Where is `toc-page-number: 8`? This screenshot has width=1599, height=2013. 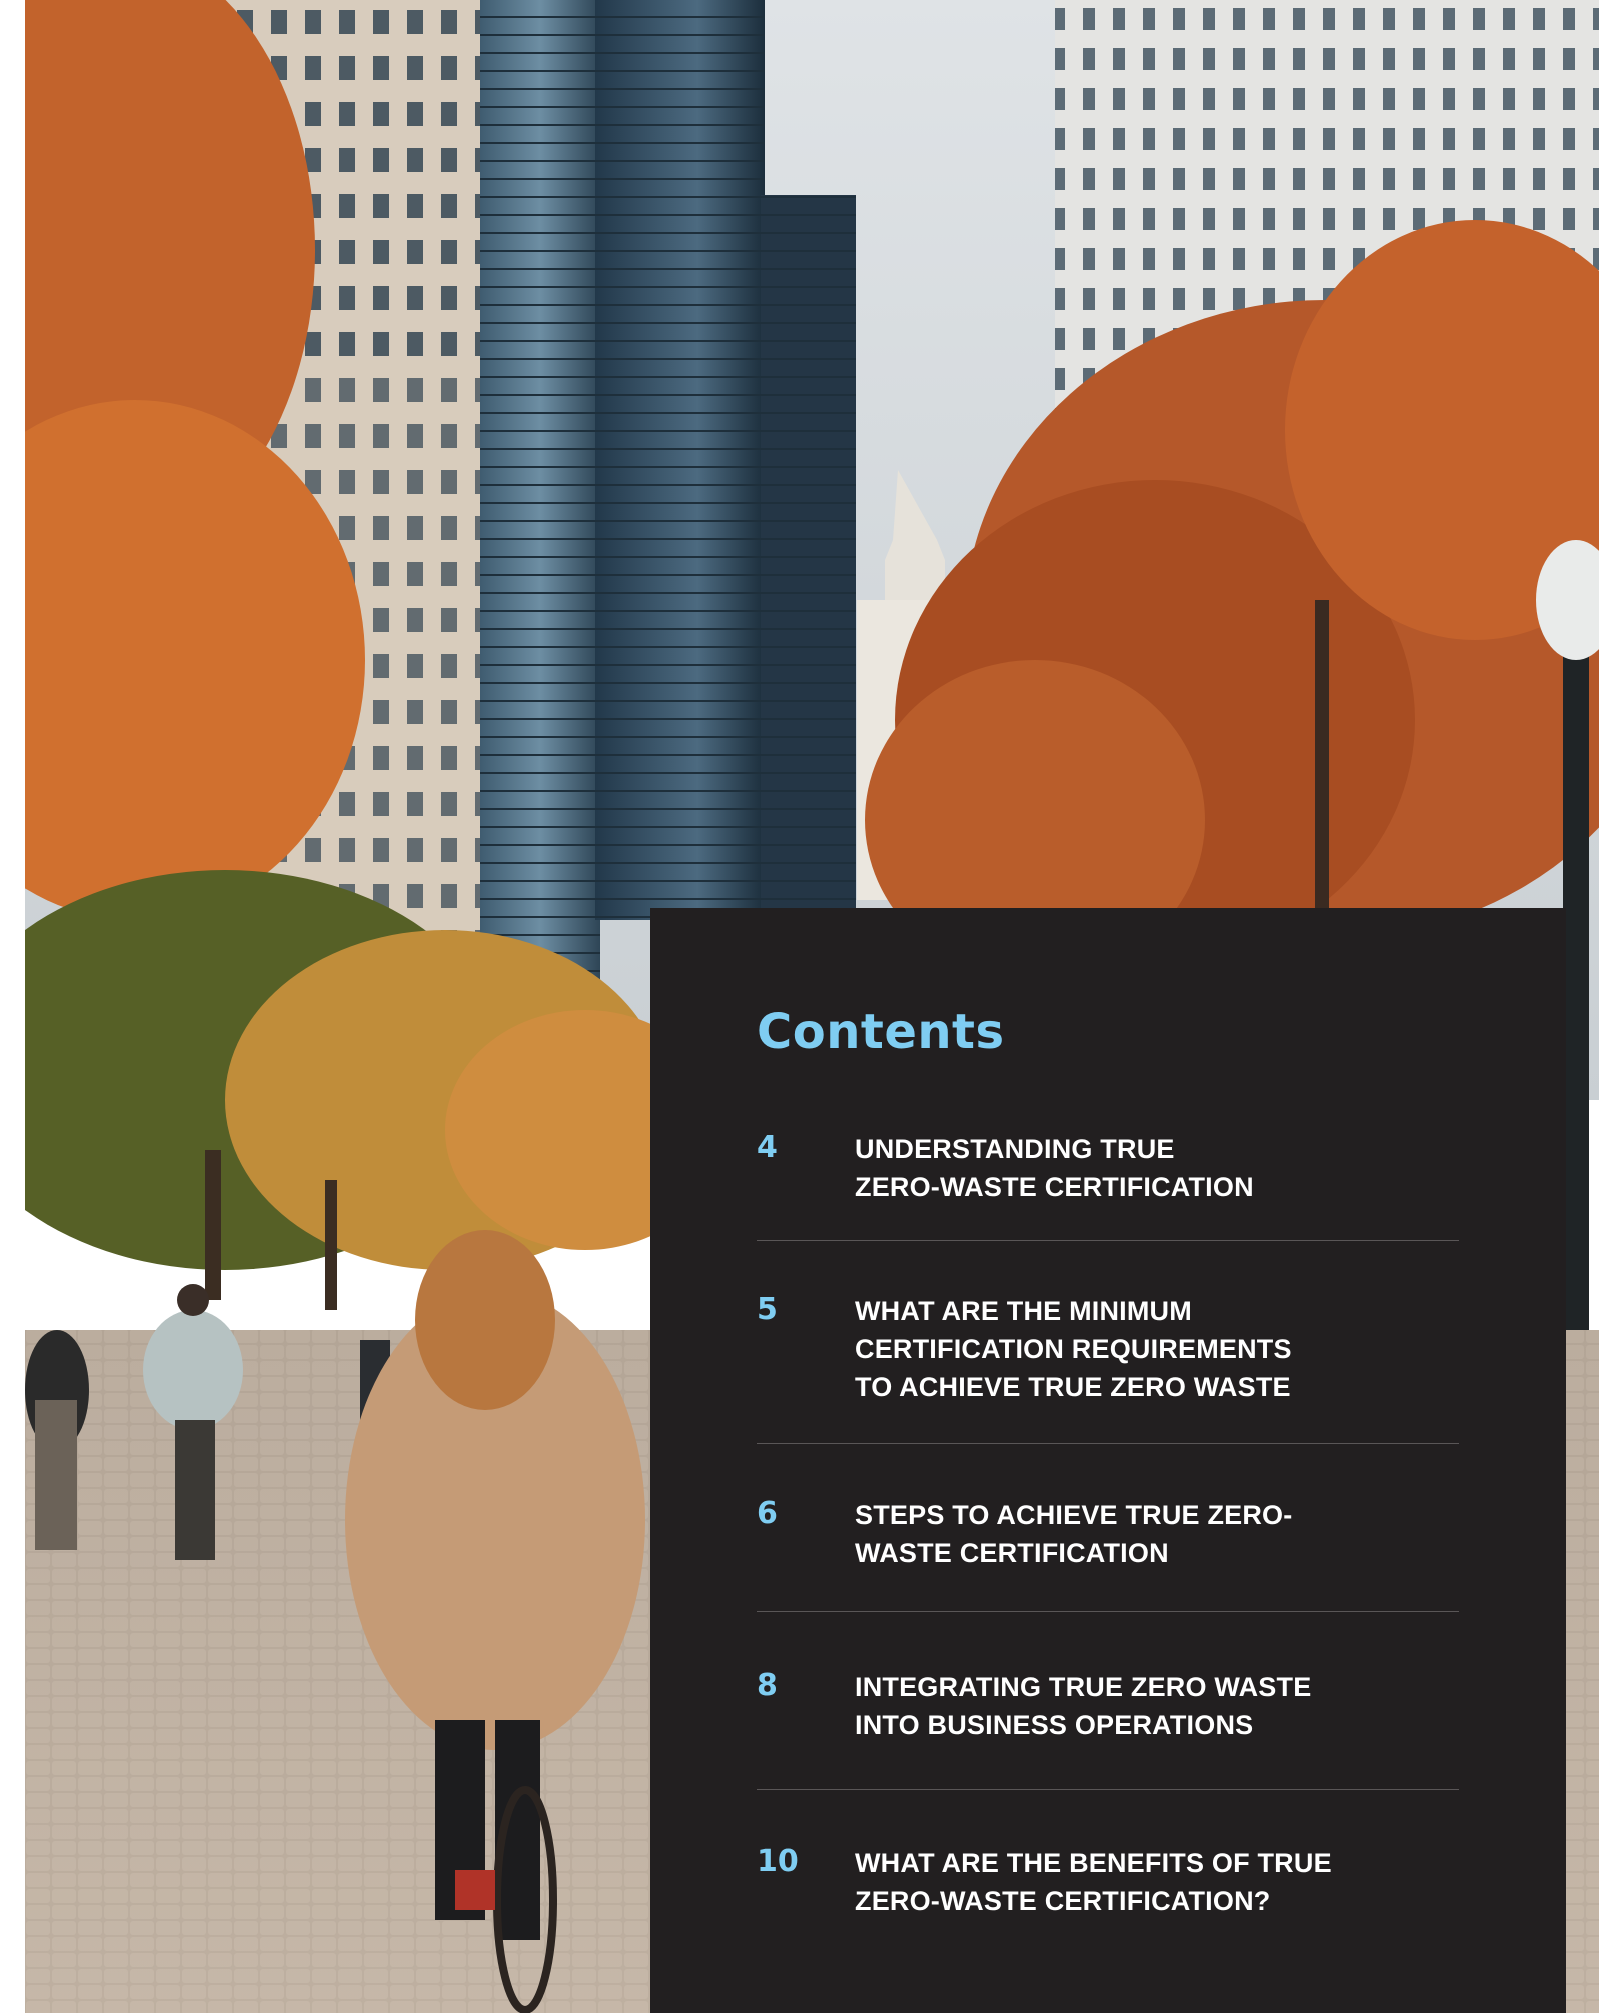
toc-page-number: 8 is located at coordinates (767, 1685).